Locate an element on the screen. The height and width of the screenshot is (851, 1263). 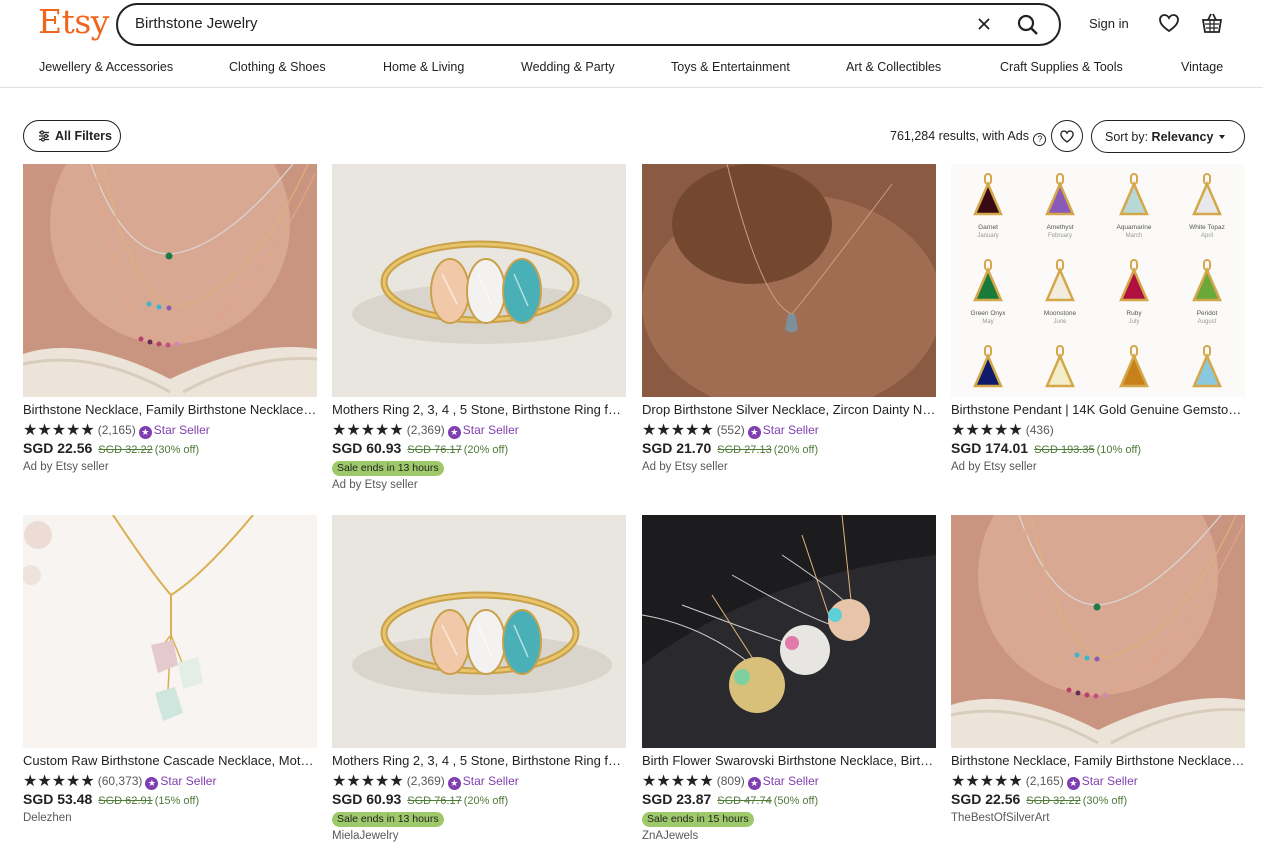
price-row: SGD 60.93 SGD 76.17 (20% off) is located at coordinates (420, 449).